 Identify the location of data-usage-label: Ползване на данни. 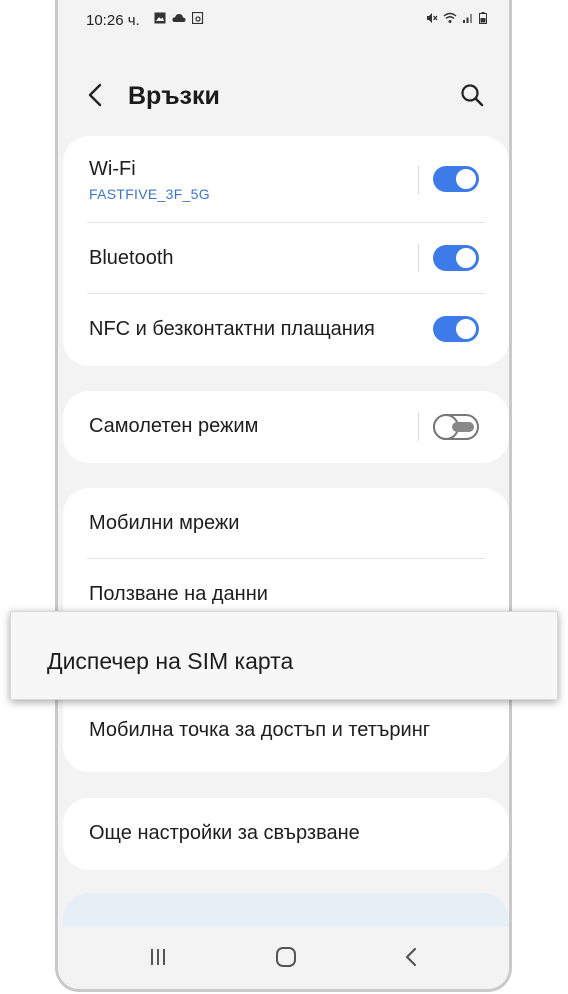
(178, 594).